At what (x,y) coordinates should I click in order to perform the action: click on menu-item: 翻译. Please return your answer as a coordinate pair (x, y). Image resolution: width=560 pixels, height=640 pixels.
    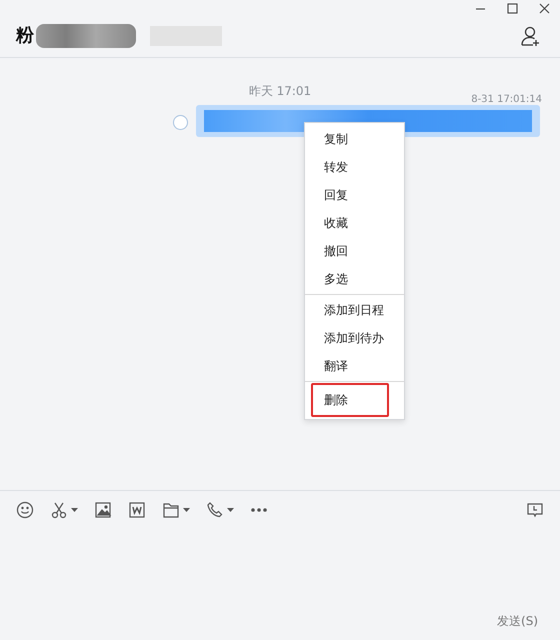
    Looking at the image, I should click on (354, 366).